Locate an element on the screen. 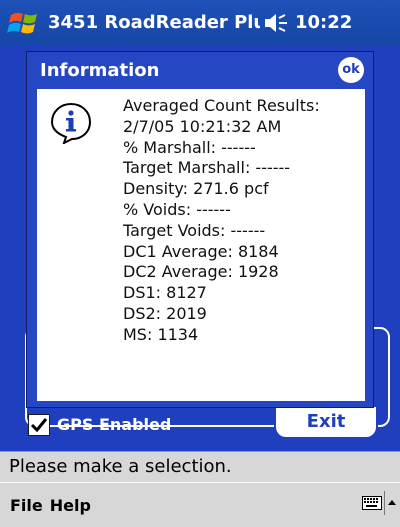  message-line: Averaged Count Results: is located at coordinates (221, 105).